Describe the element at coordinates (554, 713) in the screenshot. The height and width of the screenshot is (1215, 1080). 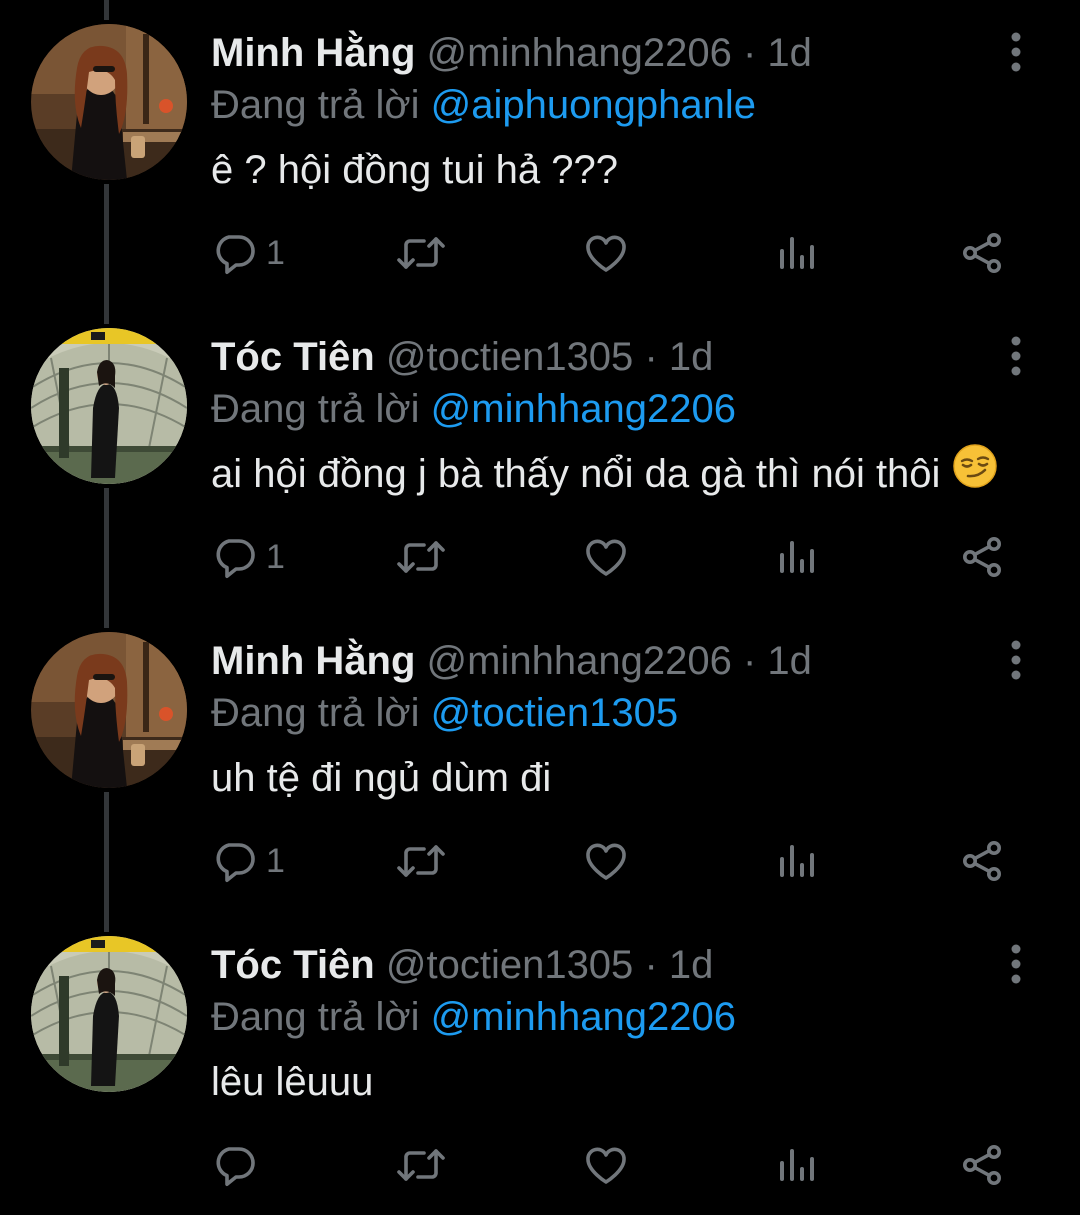
I see `reply-to-mention: @toctien1305` at that location.